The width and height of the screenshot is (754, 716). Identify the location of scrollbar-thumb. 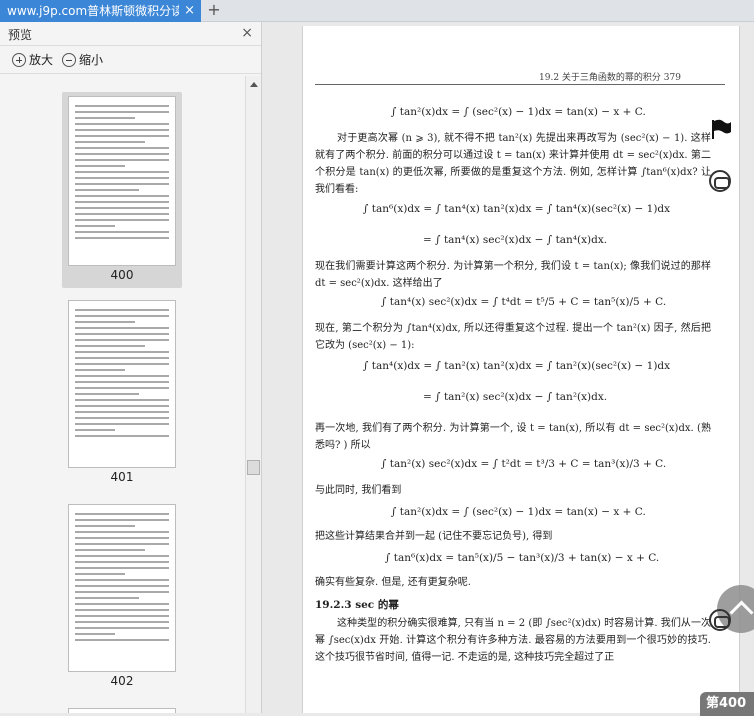
(253, 467).